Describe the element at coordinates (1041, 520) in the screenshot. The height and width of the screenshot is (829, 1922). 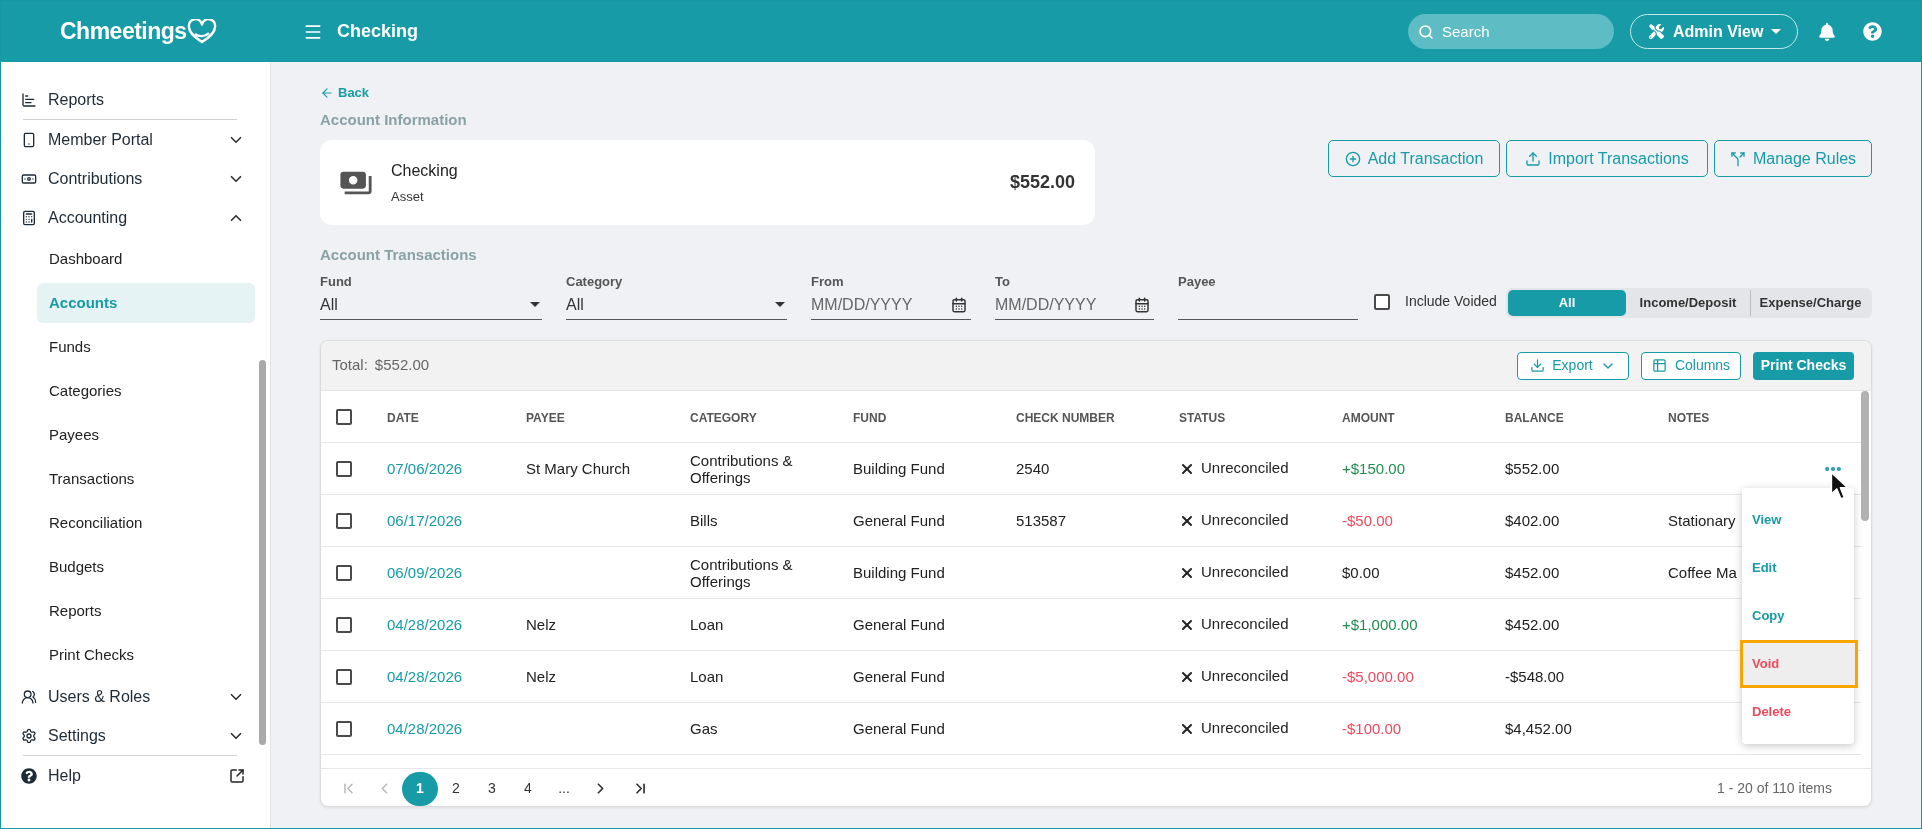
I see `check-number: 513587` at that location.